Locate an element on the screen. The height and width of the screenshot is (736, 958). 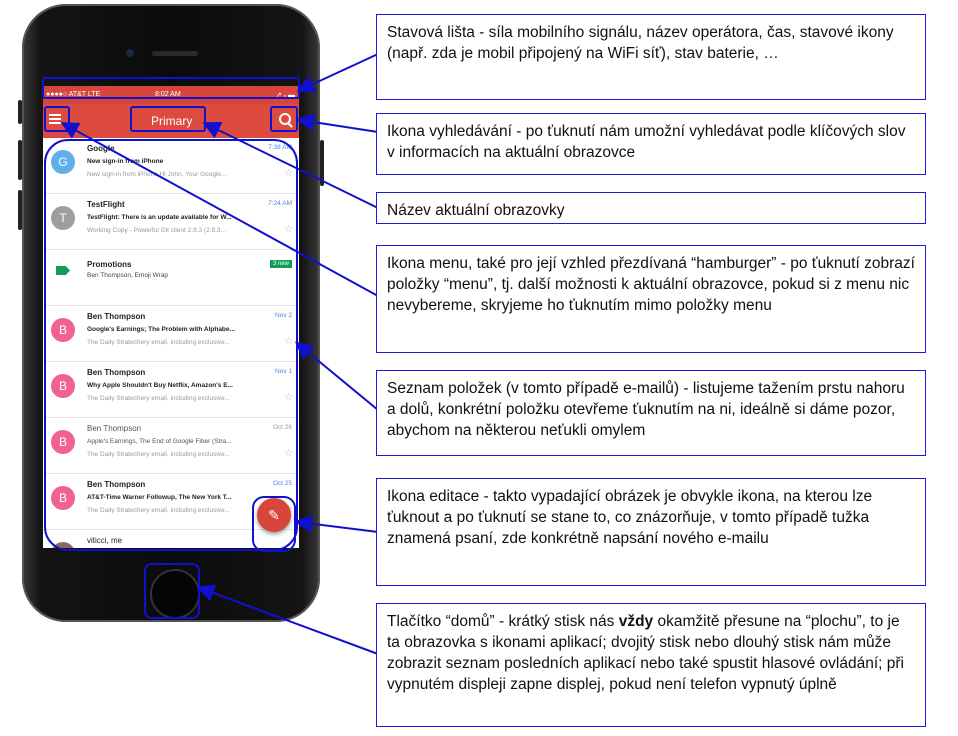
arrow-menu-icon is located at coordinates (219, 209).